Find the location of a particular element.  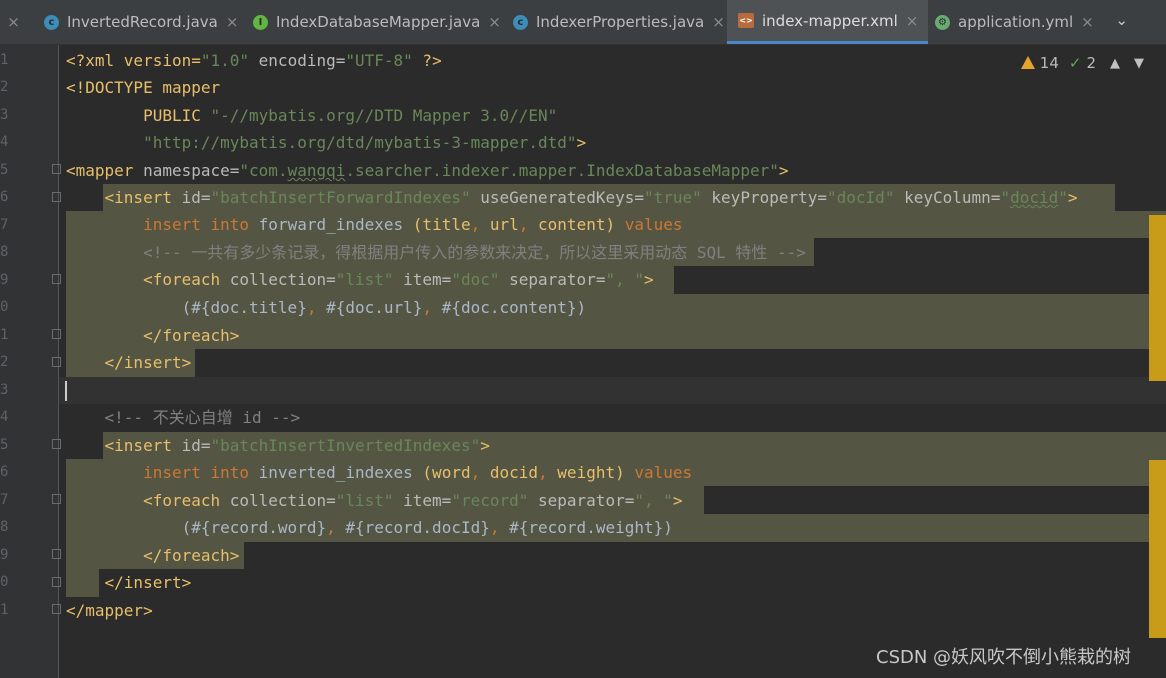

tab-label: IndexDatabaseMapper.java is located at coordinates (378, 22).